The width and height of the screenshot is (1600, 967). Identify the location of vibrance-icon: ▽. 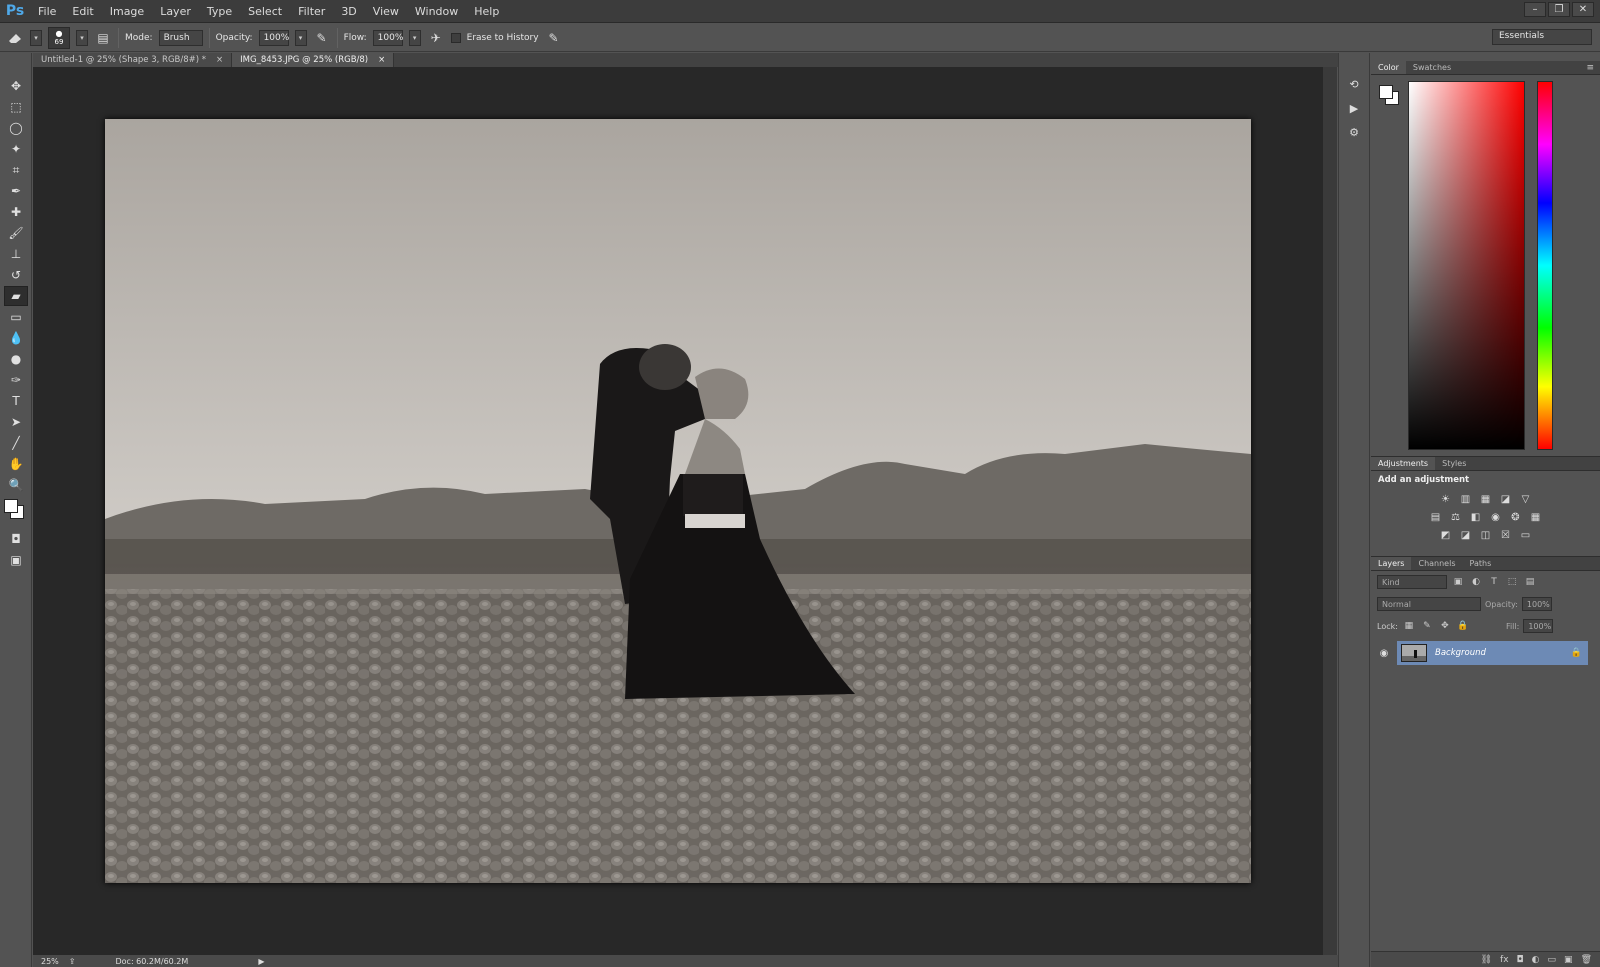
(1525, 499).